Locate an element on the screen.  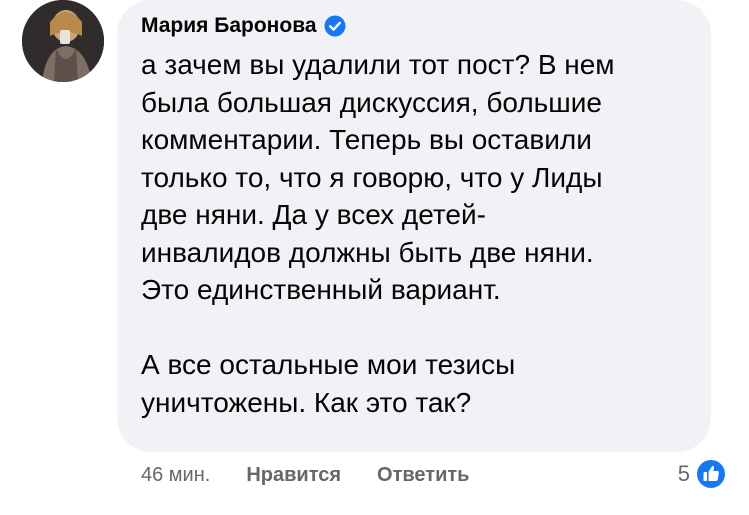
like-icon is located at coordinates (711, 474).